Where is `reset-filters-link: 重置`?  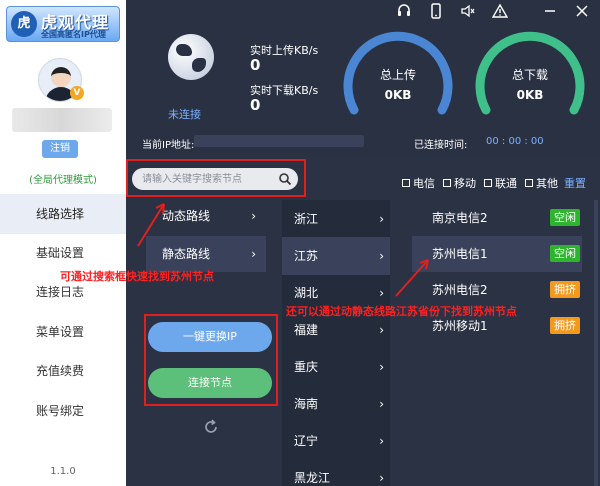
reset-filters-link: 重置 is located at coordinates (575, 183).